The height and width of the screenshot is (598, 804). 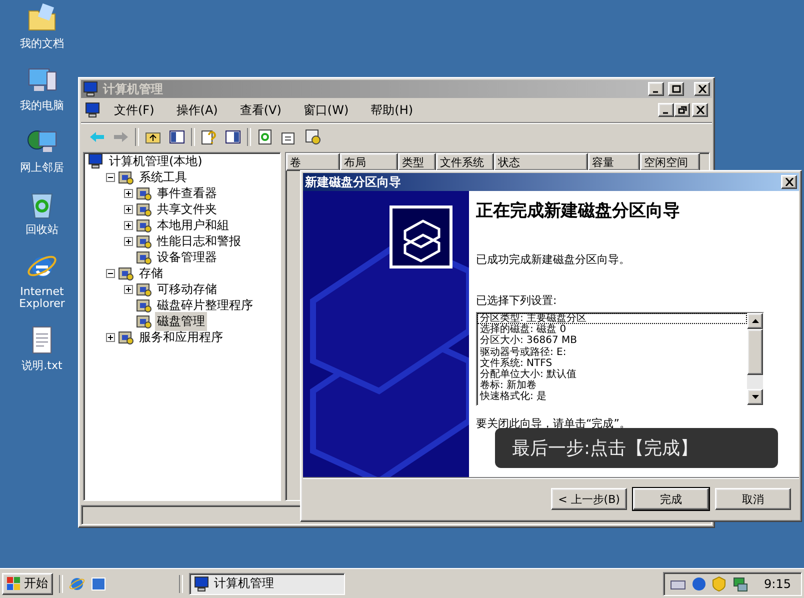 What do you see at coordinates (612, 397) in the screenshot?
I see `list-item: 快速格式化: 是` at bounding box center [612, 397].